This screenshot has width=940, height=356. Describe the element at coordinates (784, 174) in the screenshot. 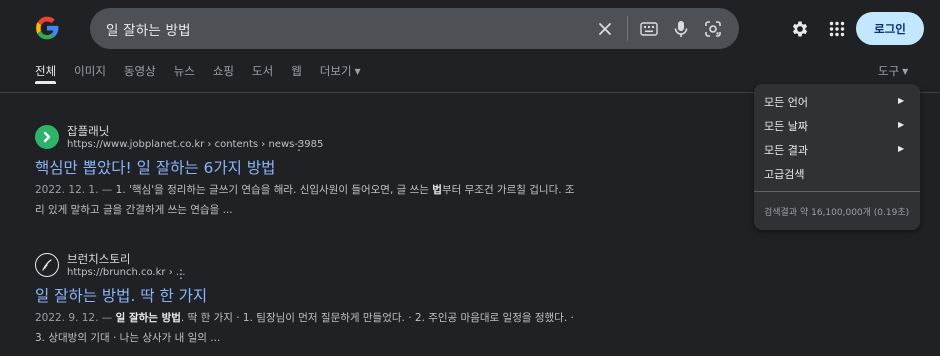

I see `menu-item-advanced-search: 고급검색` at that location.